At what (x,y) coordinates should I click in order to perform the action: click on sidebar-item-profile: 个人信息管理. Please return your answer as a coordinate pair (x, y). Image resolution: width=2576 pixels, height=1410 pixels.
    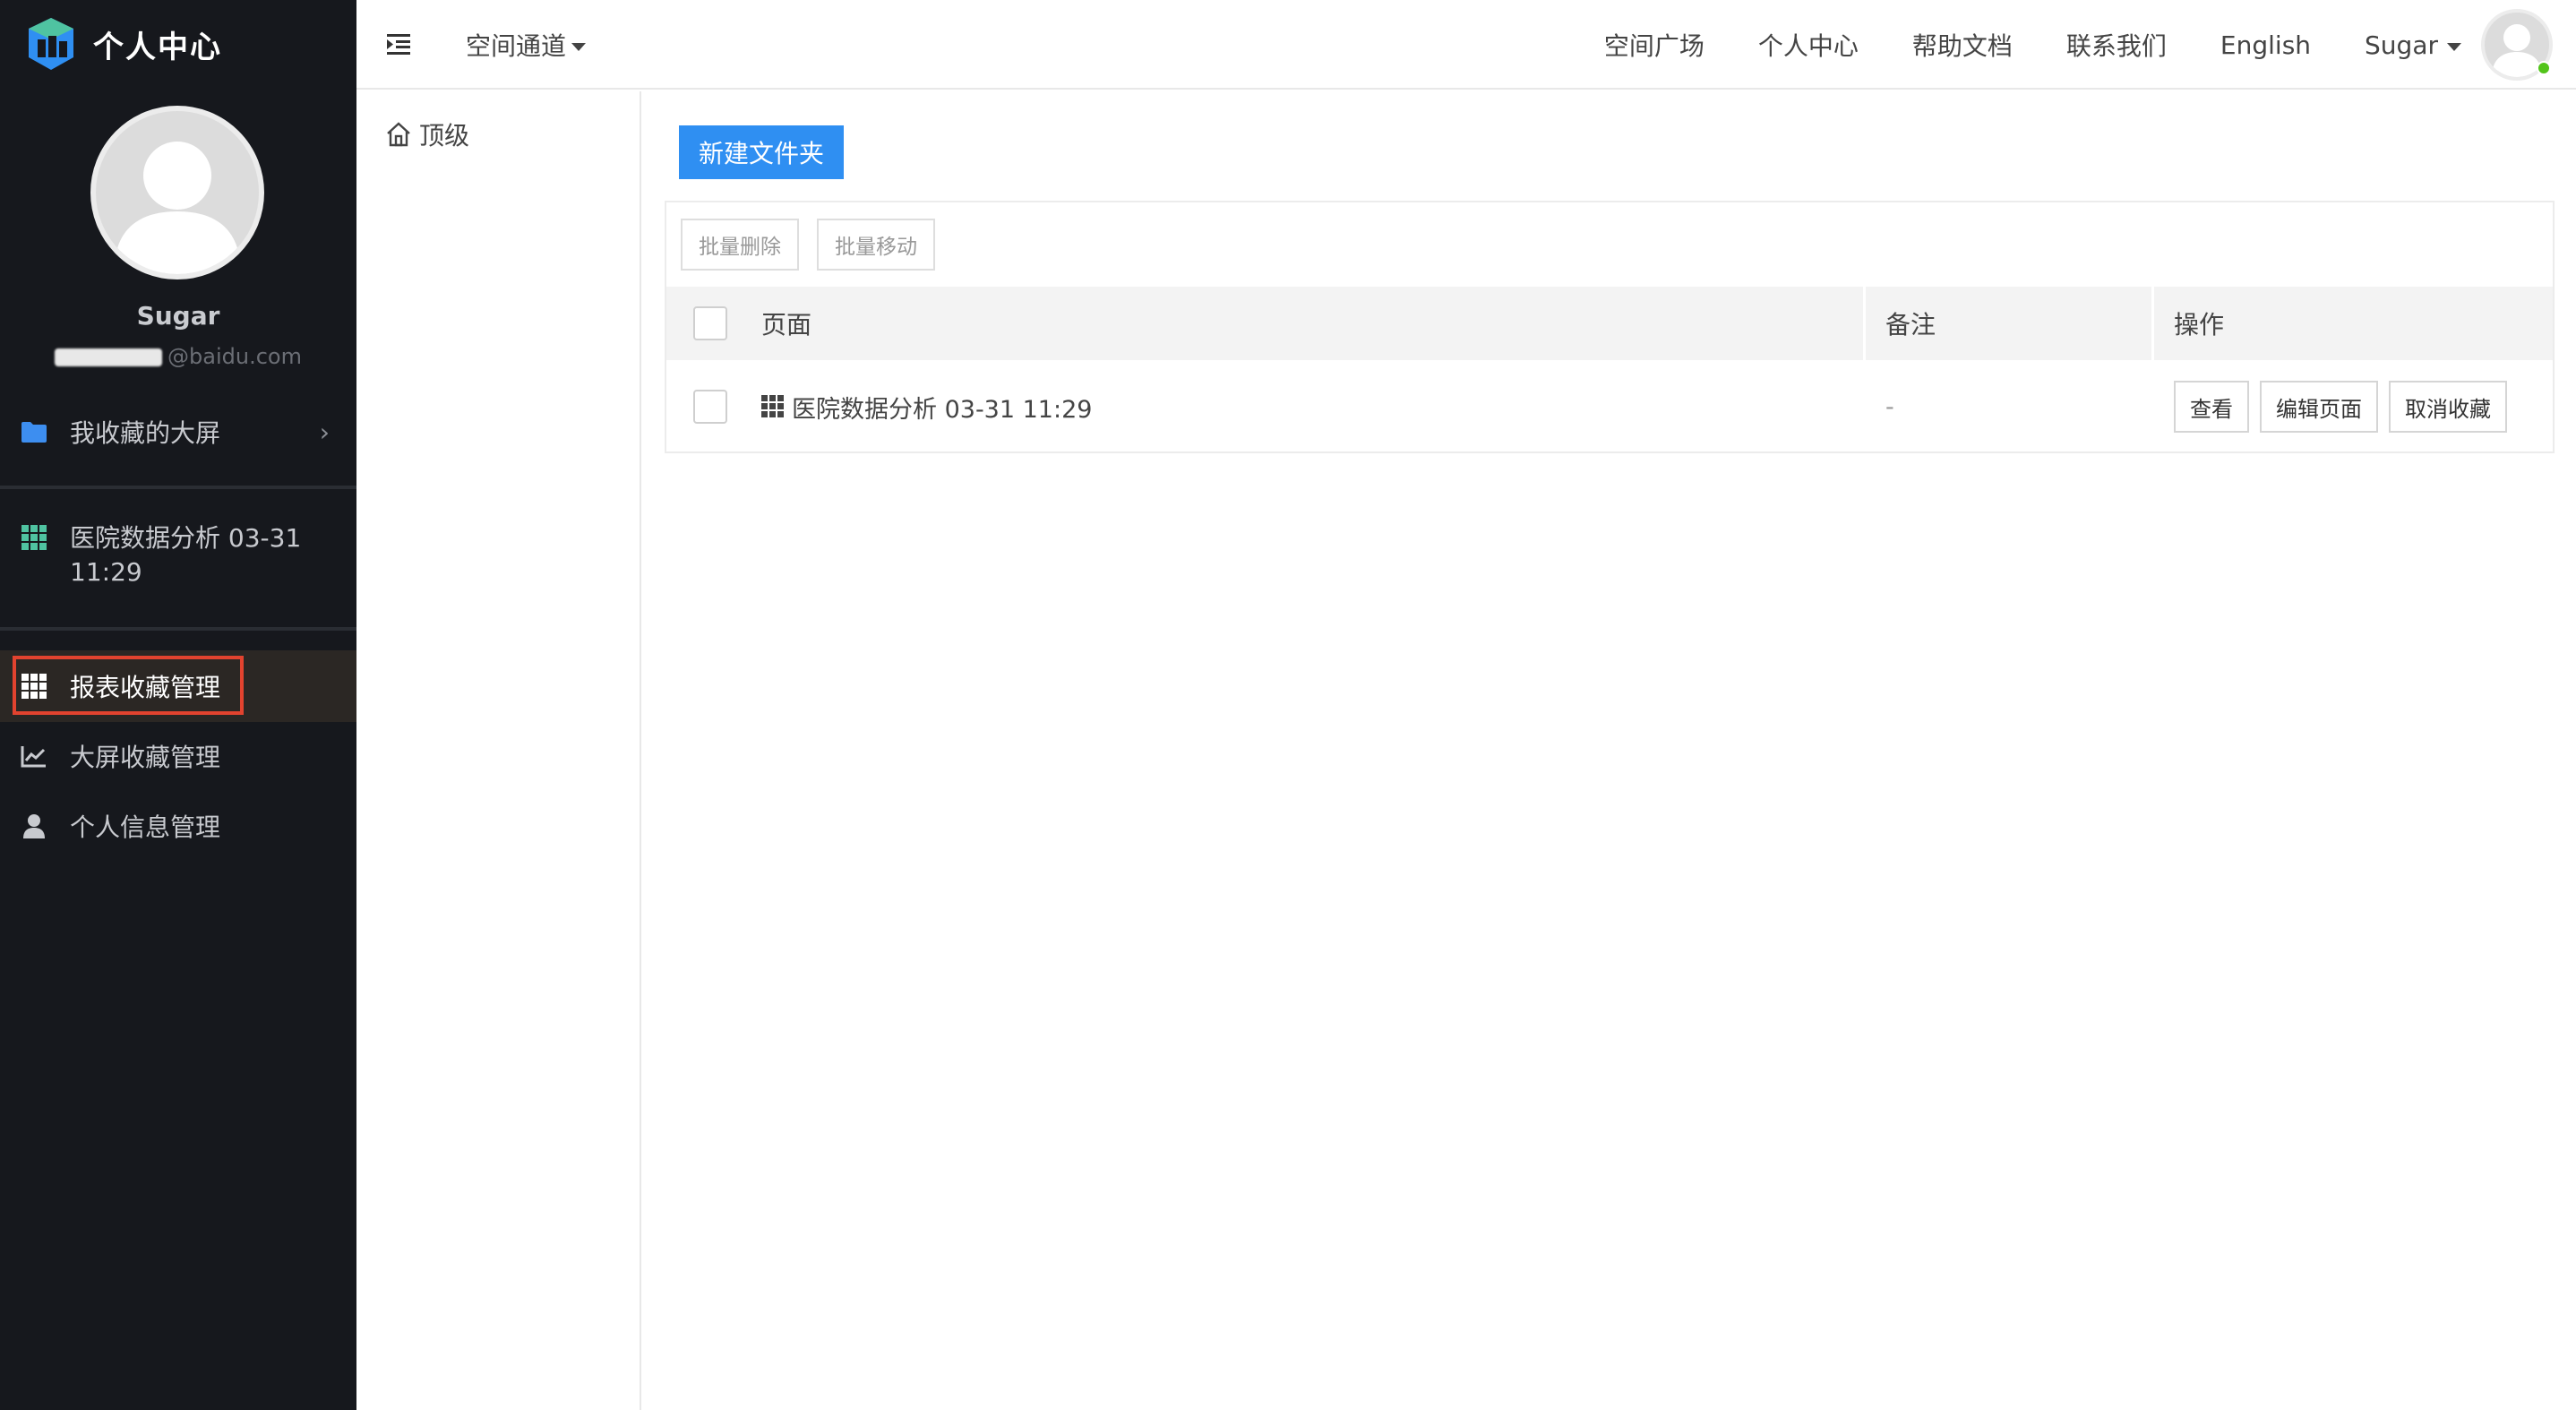
    Looking at the image, I should click on (178, 826).